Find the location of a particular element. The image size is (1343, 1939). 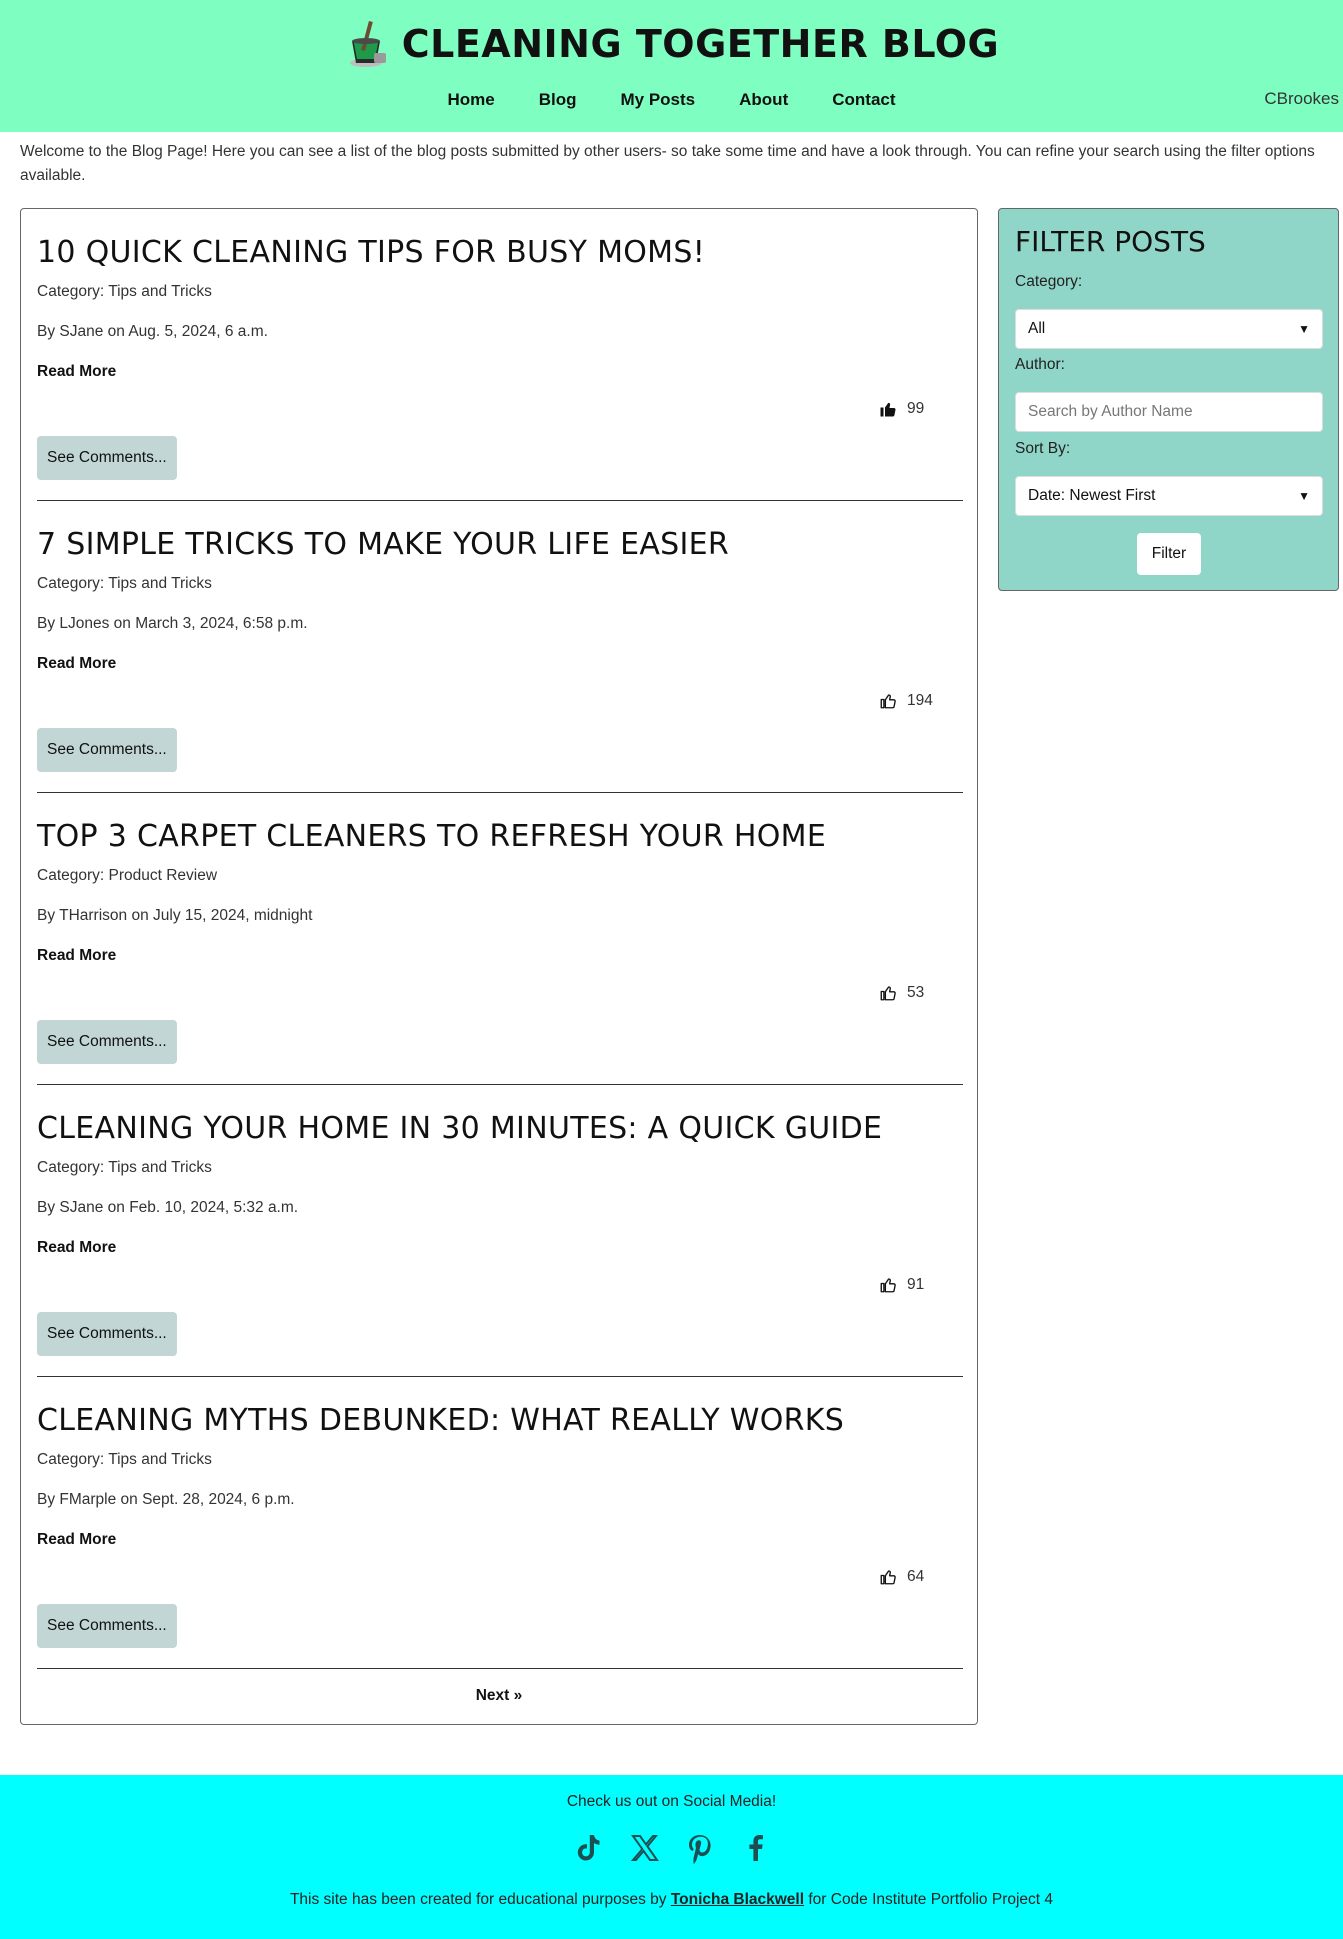

like-count: 64 is located at coordinates (916, 1576).